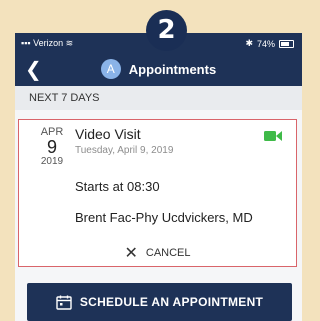  What do you see at coordinates (69, 43) in the screenshot?
I see `wifi-icon: ≋` at bounding box center [69, 43].